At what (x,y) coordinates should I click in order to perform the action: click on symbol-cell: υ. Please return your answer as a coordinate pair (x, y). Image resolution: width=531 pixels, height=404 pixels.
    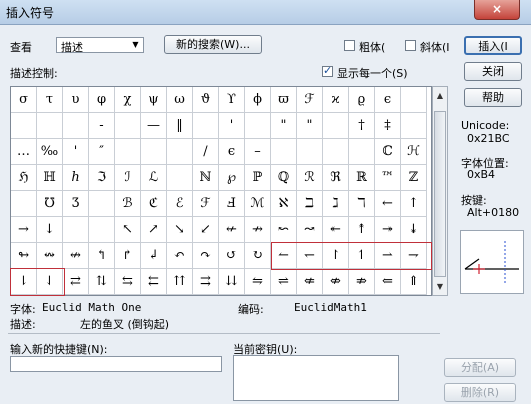
    Looking at the image, I should click on (76, 100).